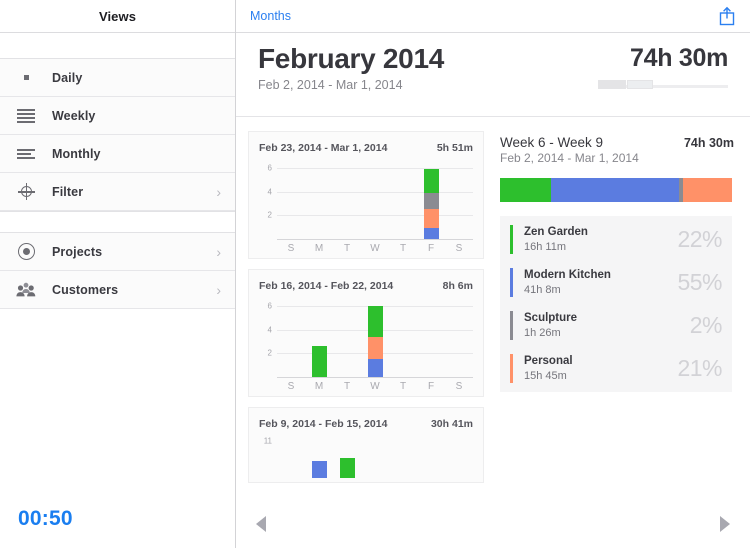 The height and width of the screenshot is (548, 750). I want to click on legend-row: Personal 15h 45m 21%, so click(616, 368).